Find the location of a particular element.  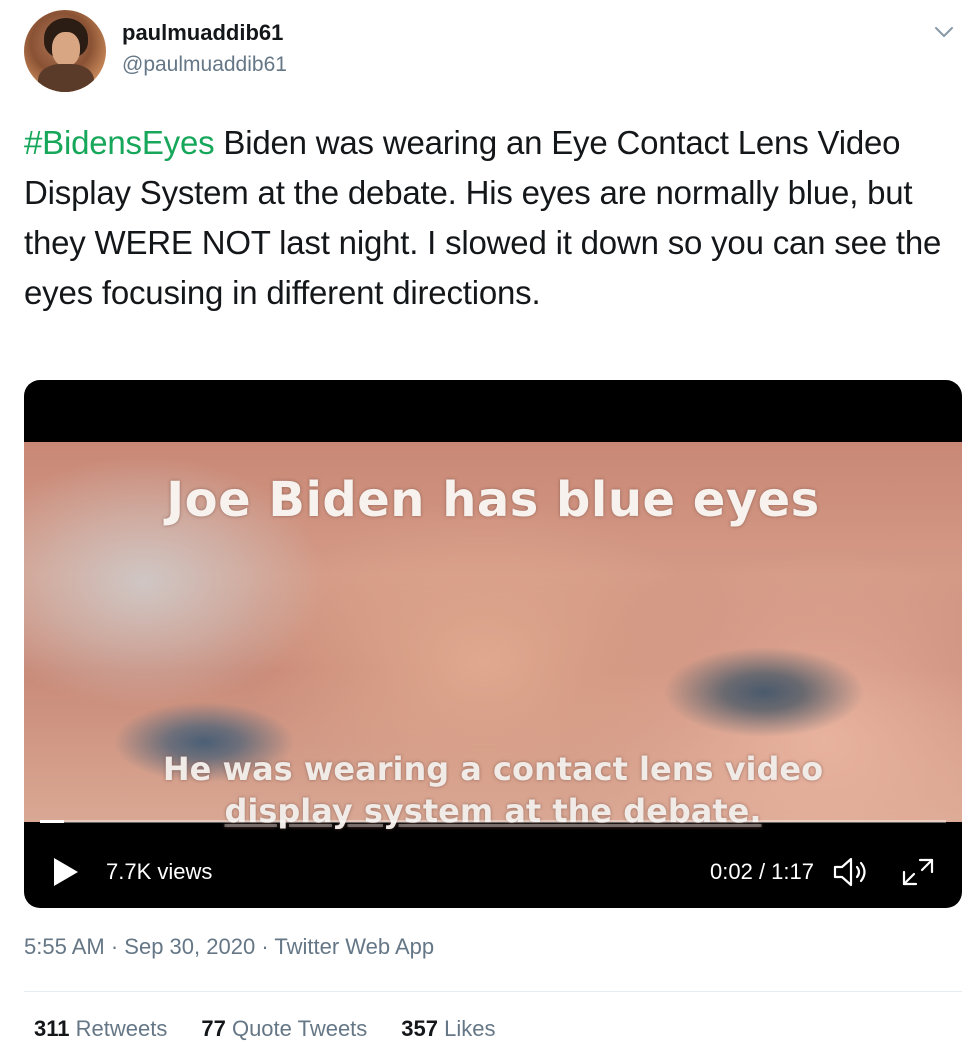

tweet-source: Twitter Web App is located at coordinates (354, 946).